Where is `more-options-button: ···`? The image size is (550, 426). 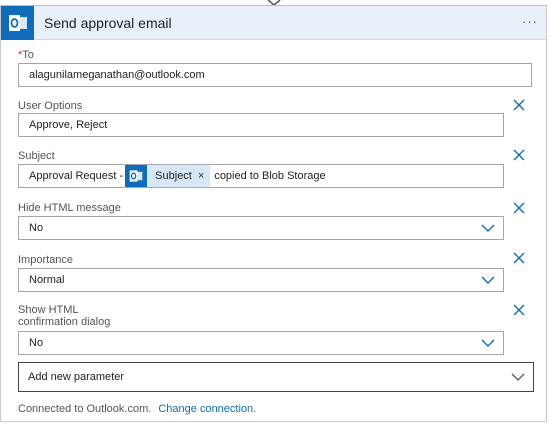
more-options-button: ··· is located at coordinates (530, 21).